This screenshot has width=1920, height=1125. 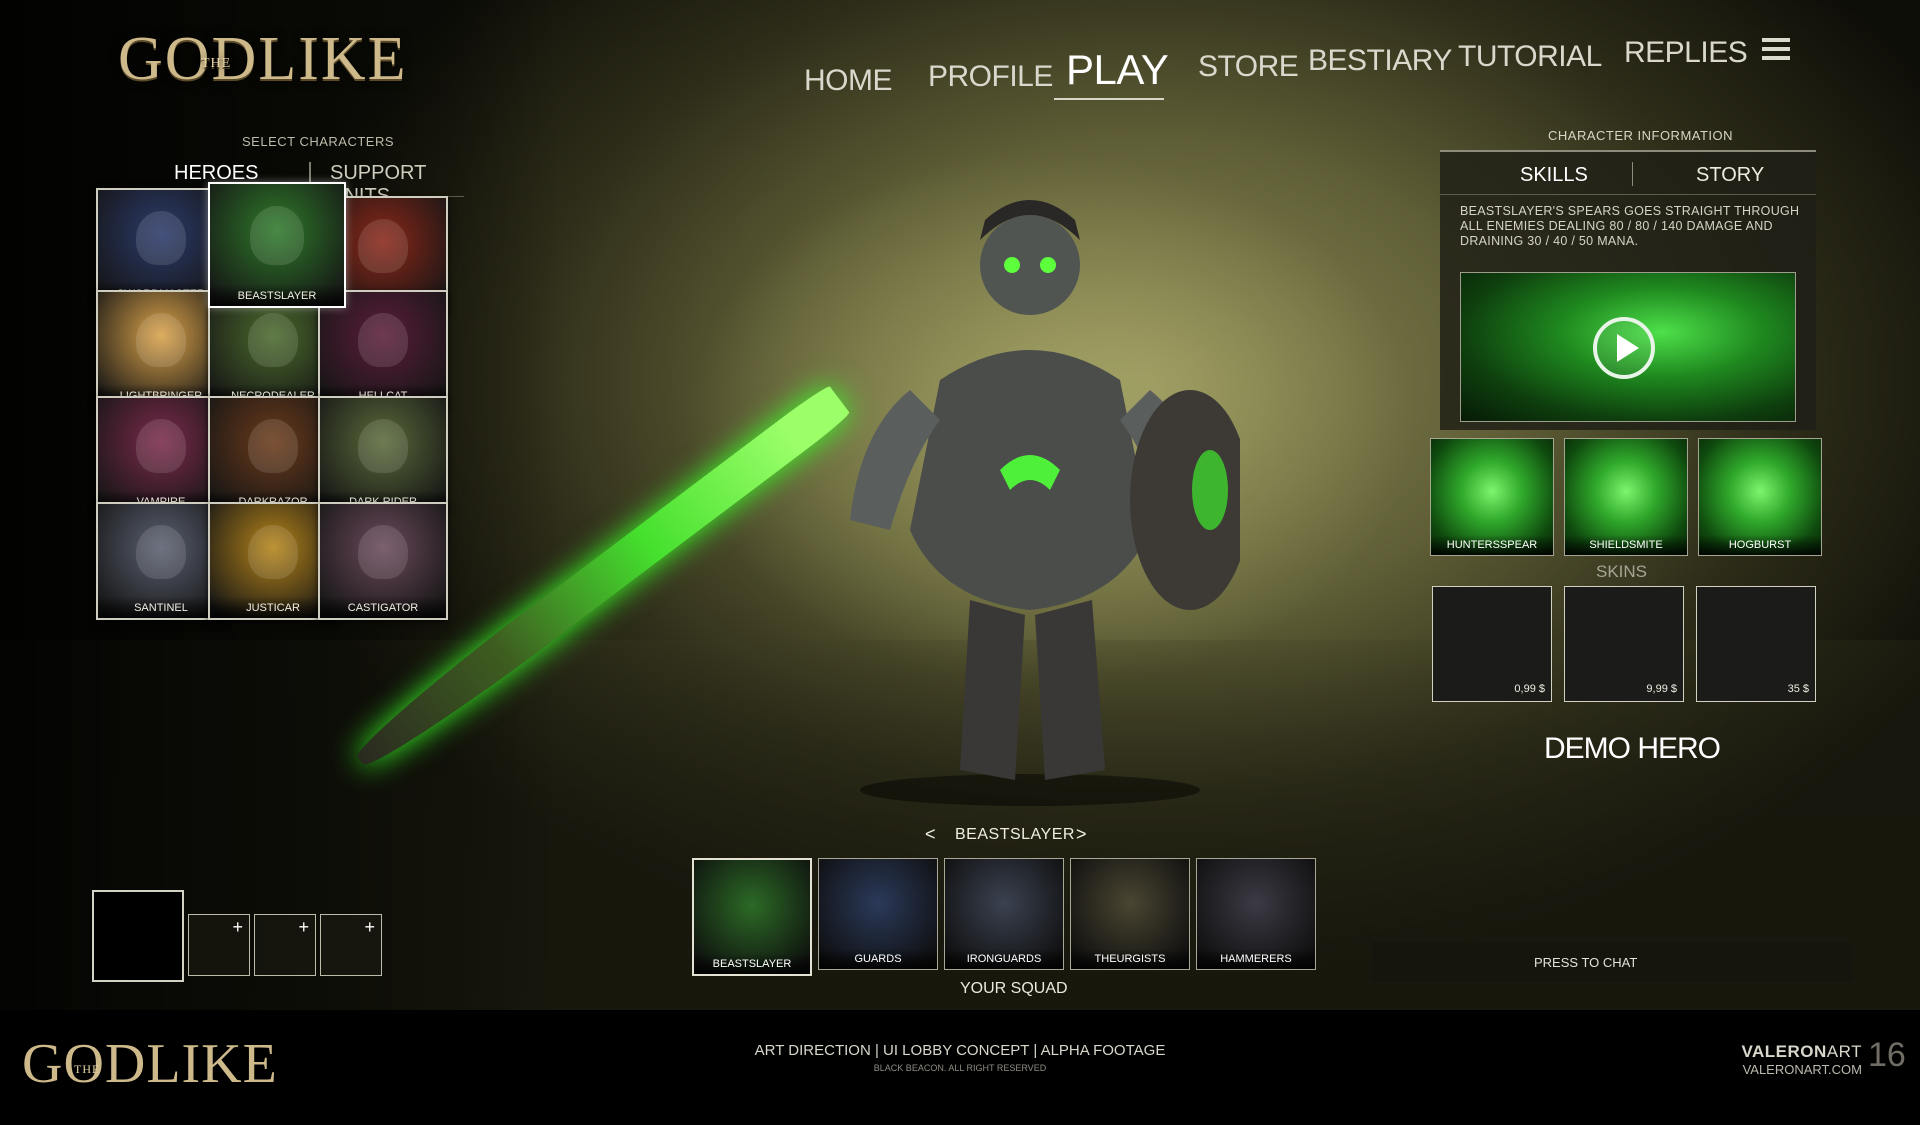 I want to click on hero-card-vampire: VAMPIRE, so click(x=161, y=455).